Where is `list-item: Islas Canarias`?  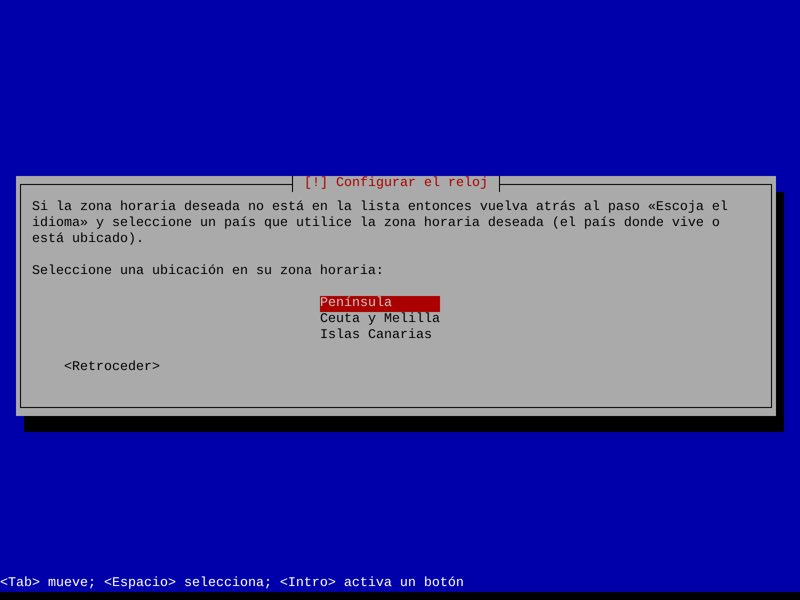 list-item: Islas Canarias is located at coordinates (380, 336).